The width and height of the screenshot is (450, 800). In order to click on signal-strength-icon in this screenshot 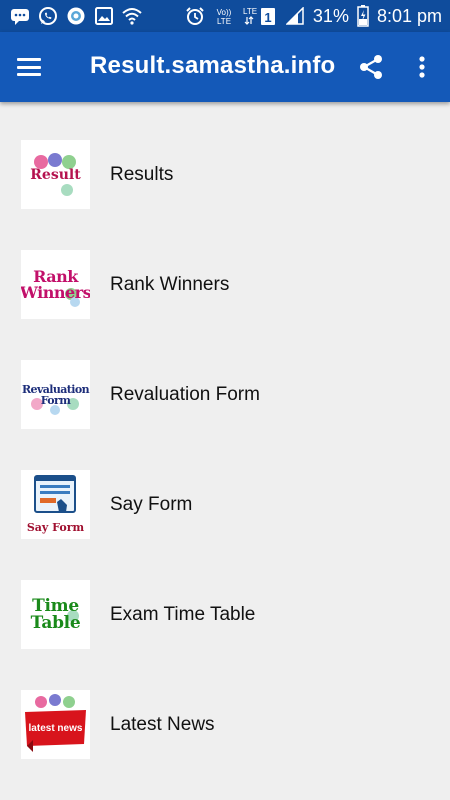, I will do `click(295, 16)`.